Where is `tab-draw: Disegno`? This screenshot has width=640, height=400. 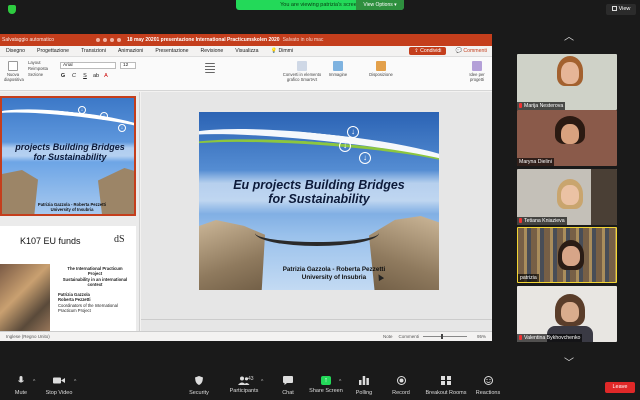
tab-draw: Disegno is located at coordinates (15, 51).